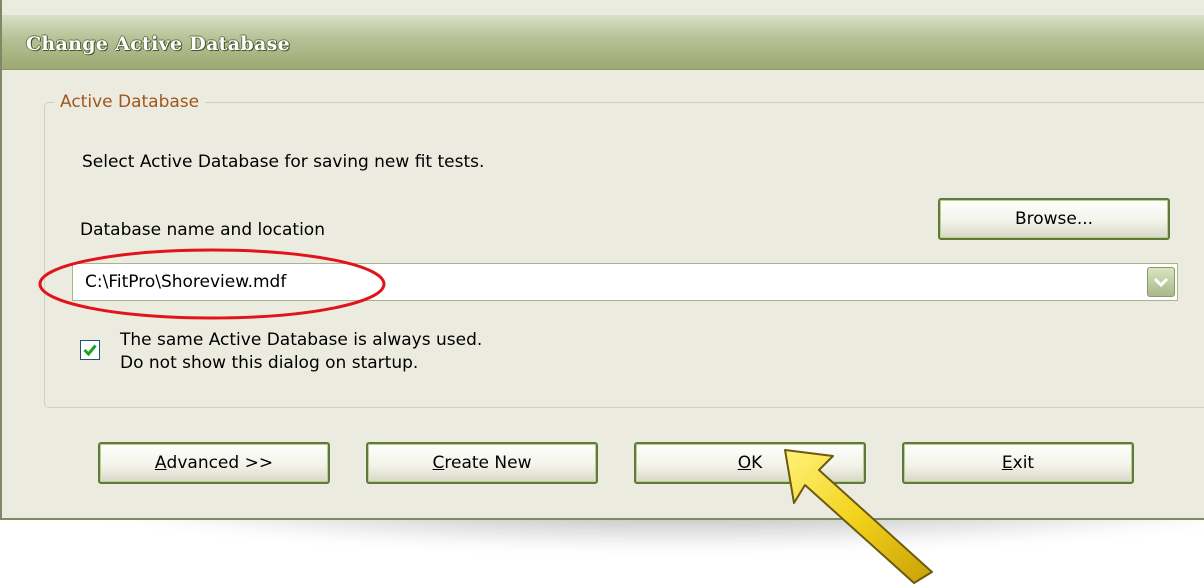 The height and width of the screenshot is (588, 1204). What do you see at coordinates (158, 44) in the screenshot?
I see `dialog-title: Change Active Database` at bounding box center [158, 44].